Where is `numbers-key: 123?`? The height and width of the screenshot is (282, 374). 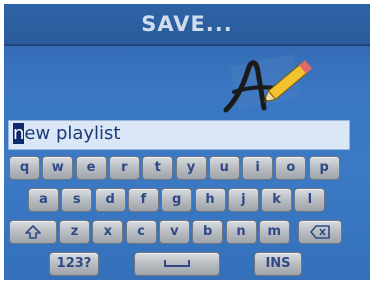
numbers-key: 123? is located at coordinates (74, 264).